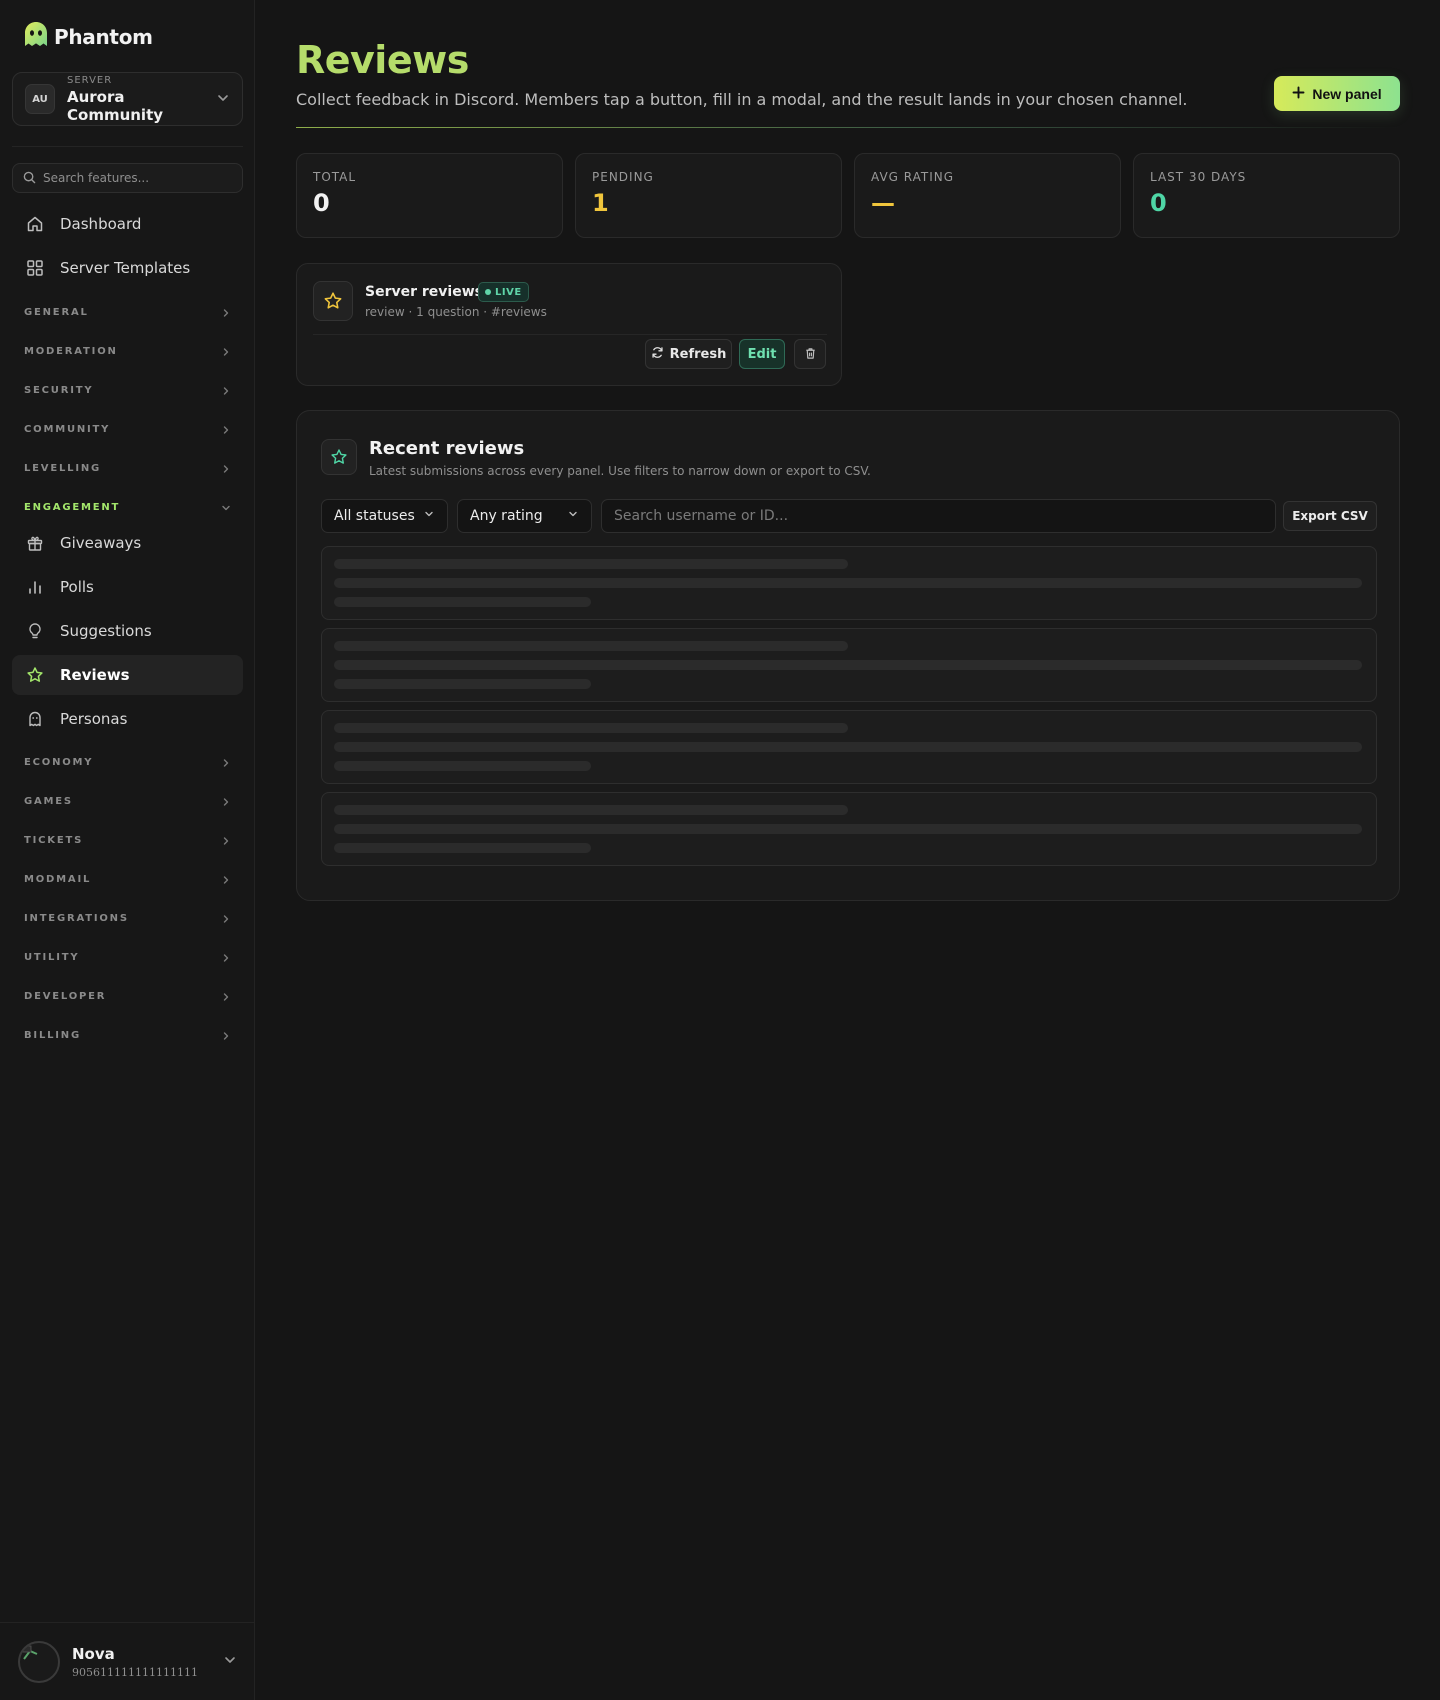  Describe the element at coordinates (883, 203) in the screenshot. I see `stat-value: —` at that location.